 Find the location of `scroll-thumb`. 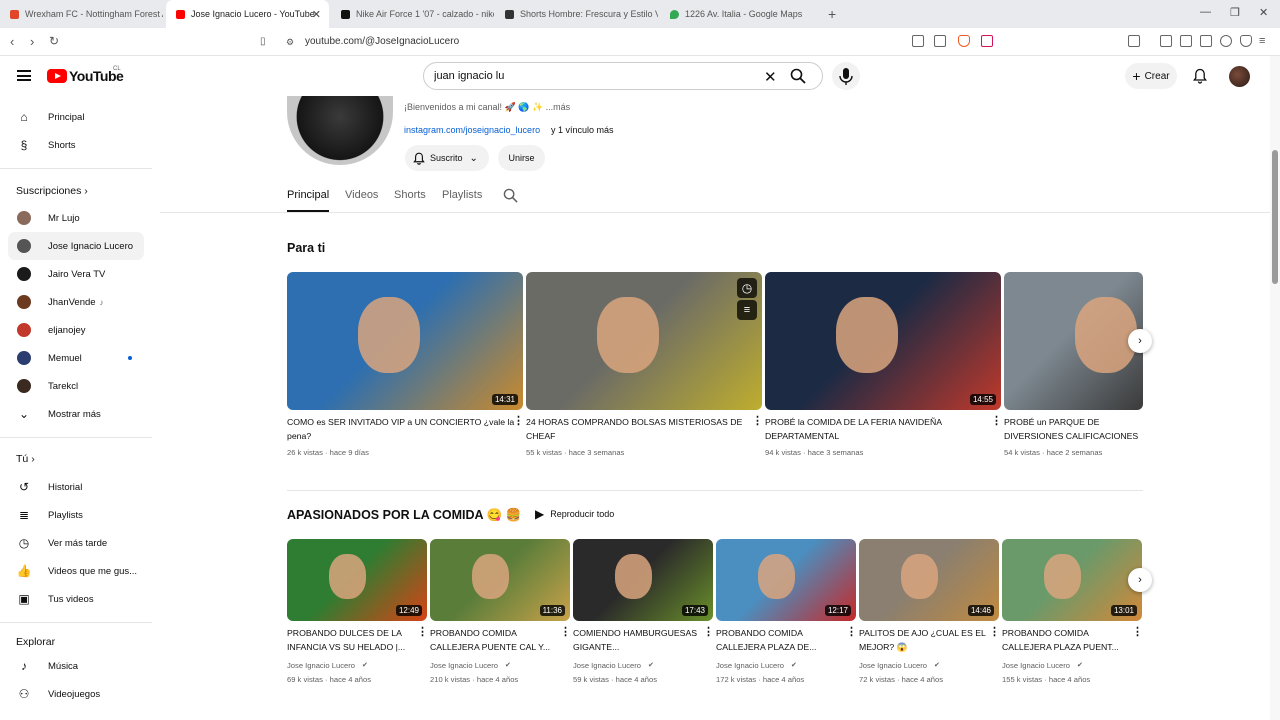

scroll-thumb is located at coordinates (1275, 217).